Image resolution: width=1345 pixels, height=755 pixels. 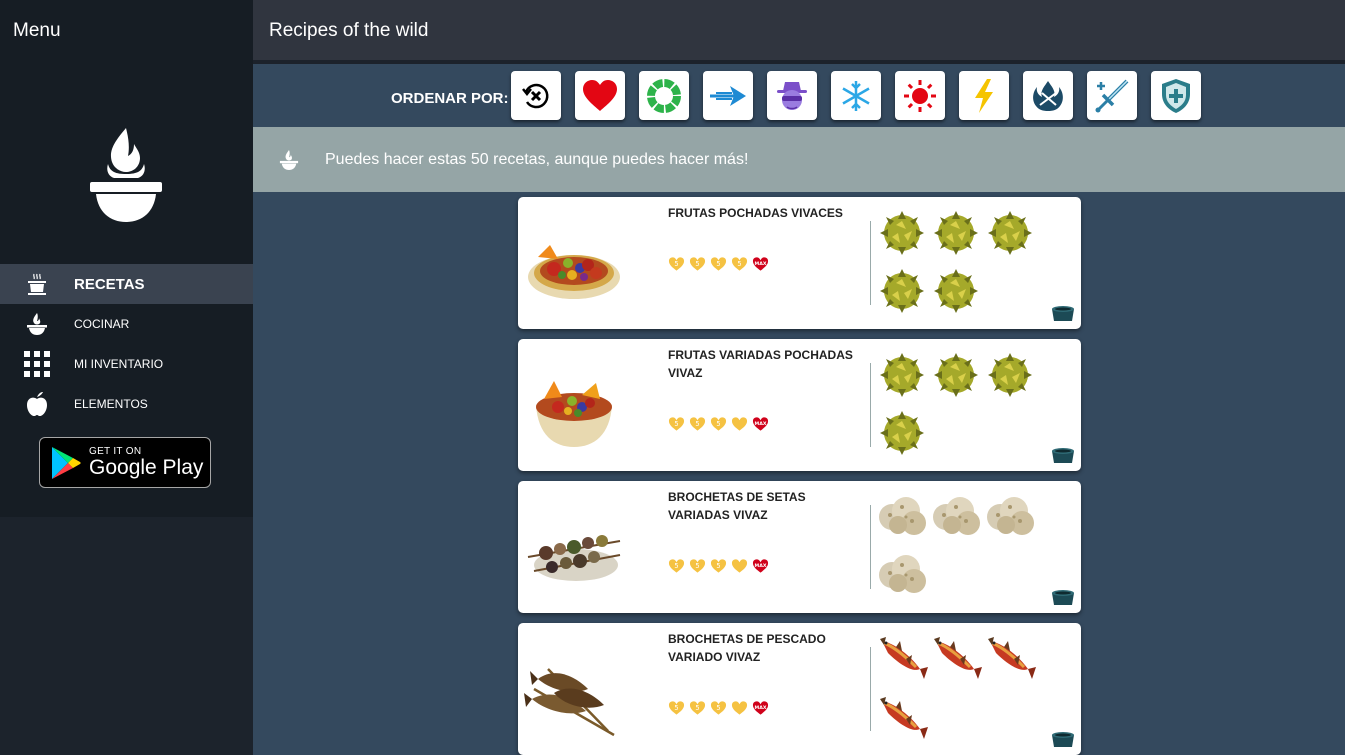 What do you see at coordinates (37, 30) in the screenshot?
I see `menu-title: Menu` at bounding box center [37, 30].